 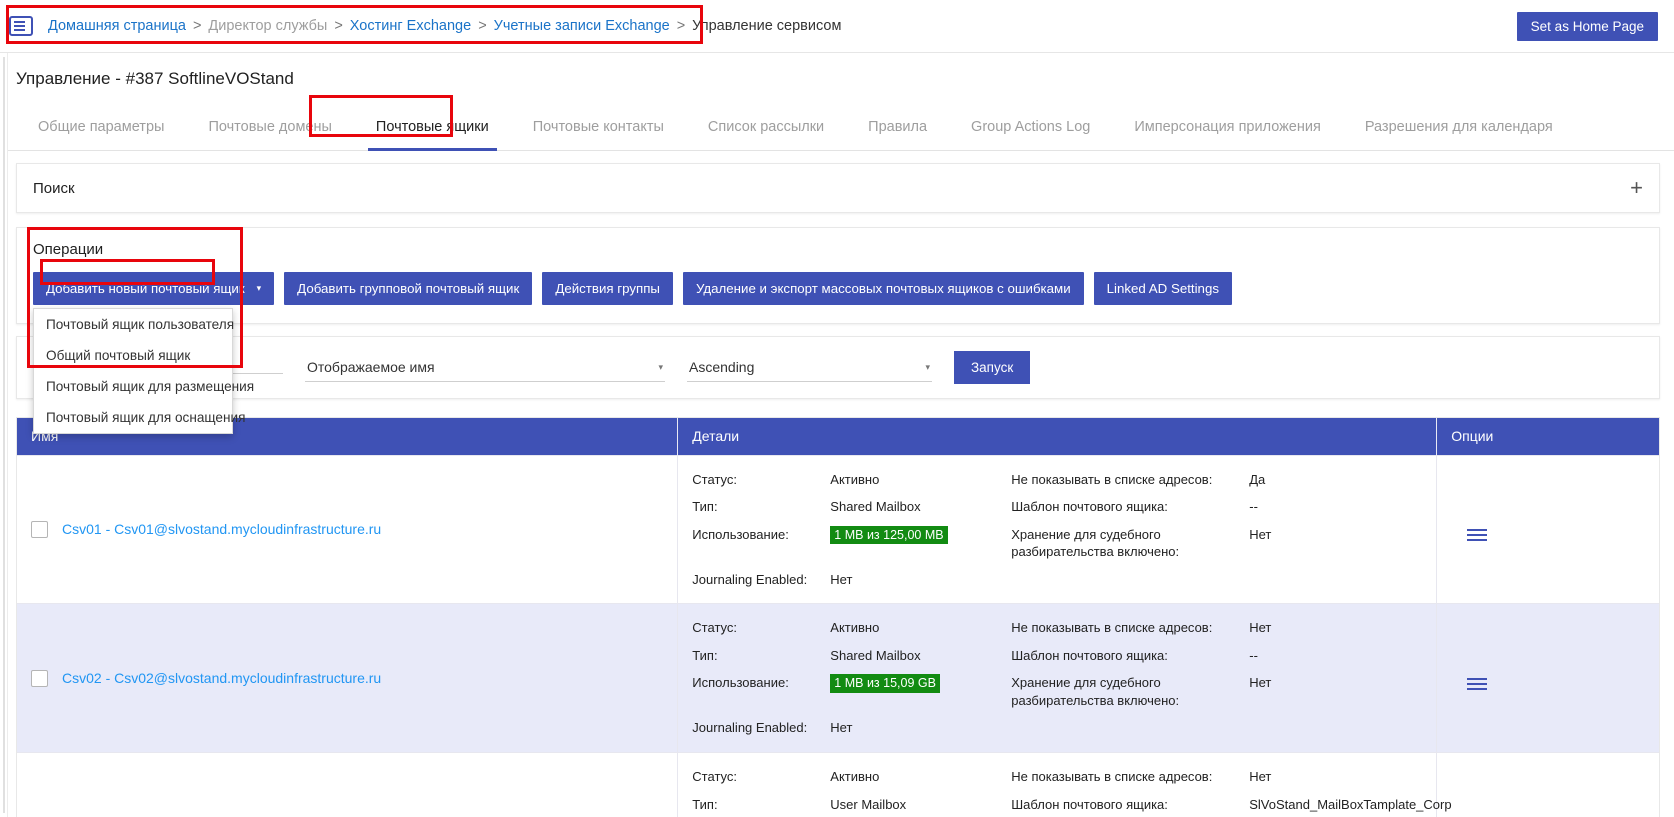 I want to click on add-group-mailbox-button: Добавить групповой почтовый ящик, so click(x=408, y=288).